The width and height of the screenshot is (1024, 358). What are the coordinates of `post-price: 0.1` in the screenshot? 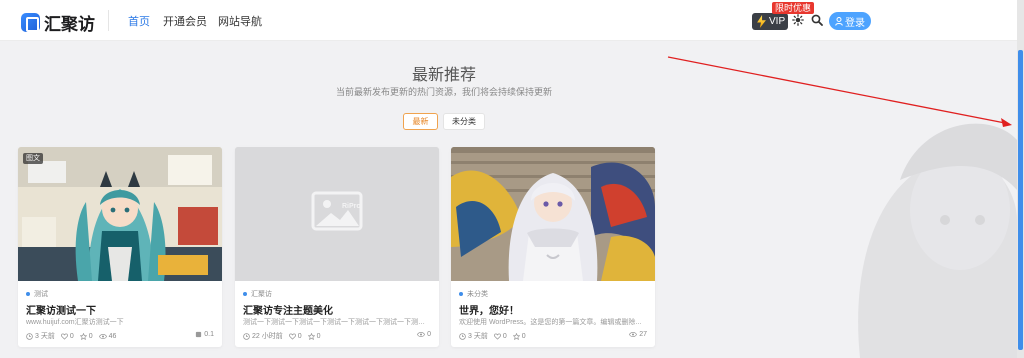 It's located at (204, 334).